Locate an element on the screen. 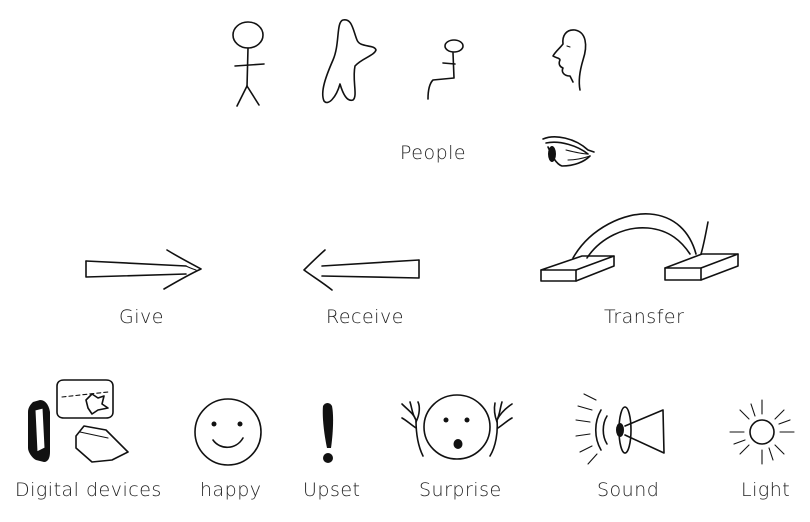 The image size is (810, 522). blob-figure-icon is located at coordinates (349, 61).